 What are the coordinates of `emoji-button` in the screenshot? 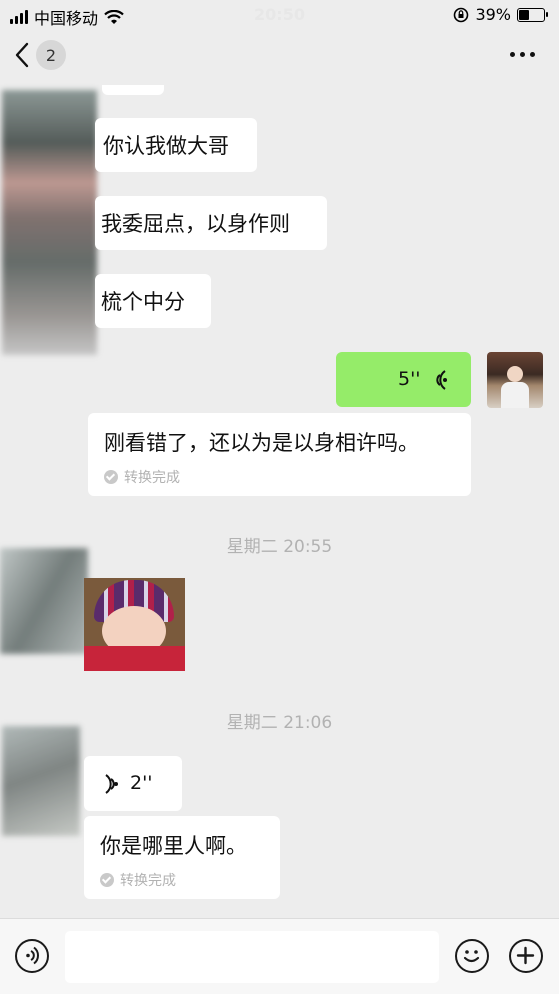 It's located at (472, 956).